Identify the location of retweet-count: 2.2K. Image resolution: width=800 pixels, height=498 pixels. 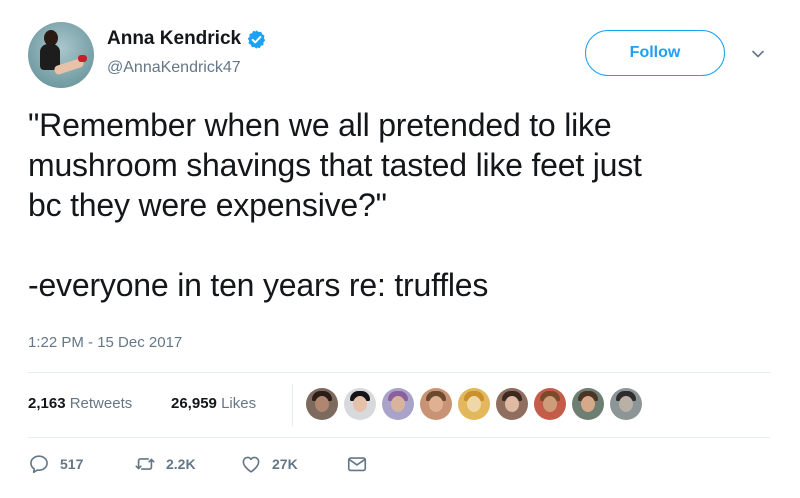
(181, 464).